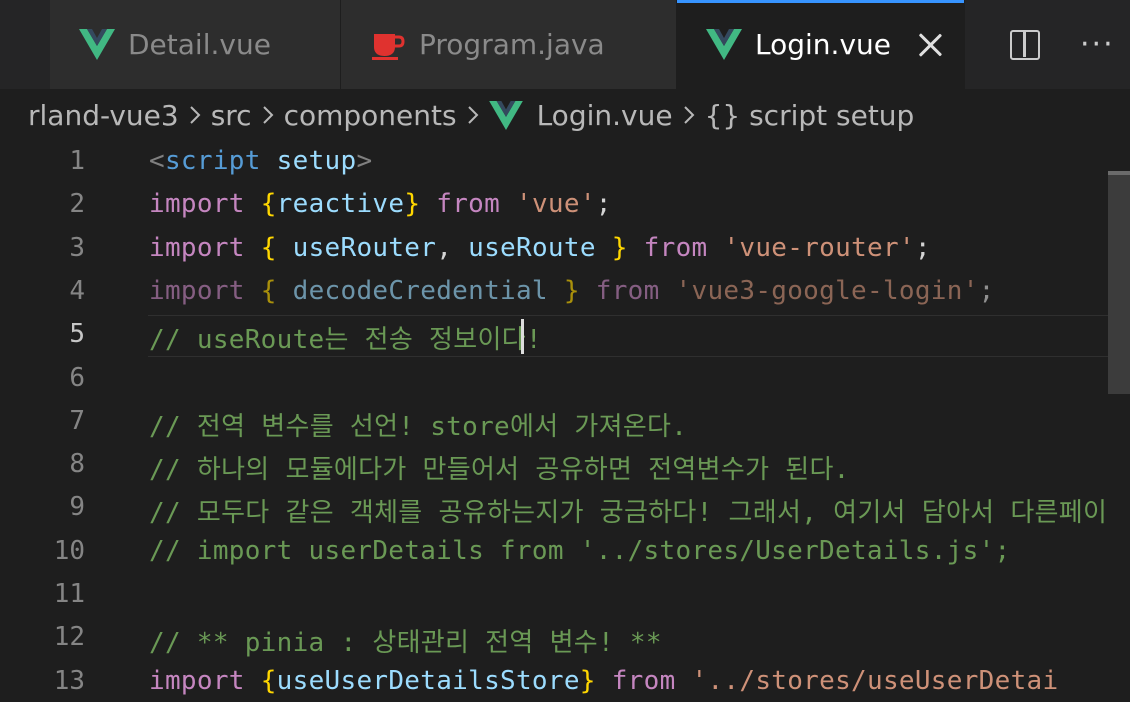  I want to click on code-token: useRouter, so click(356, 247).